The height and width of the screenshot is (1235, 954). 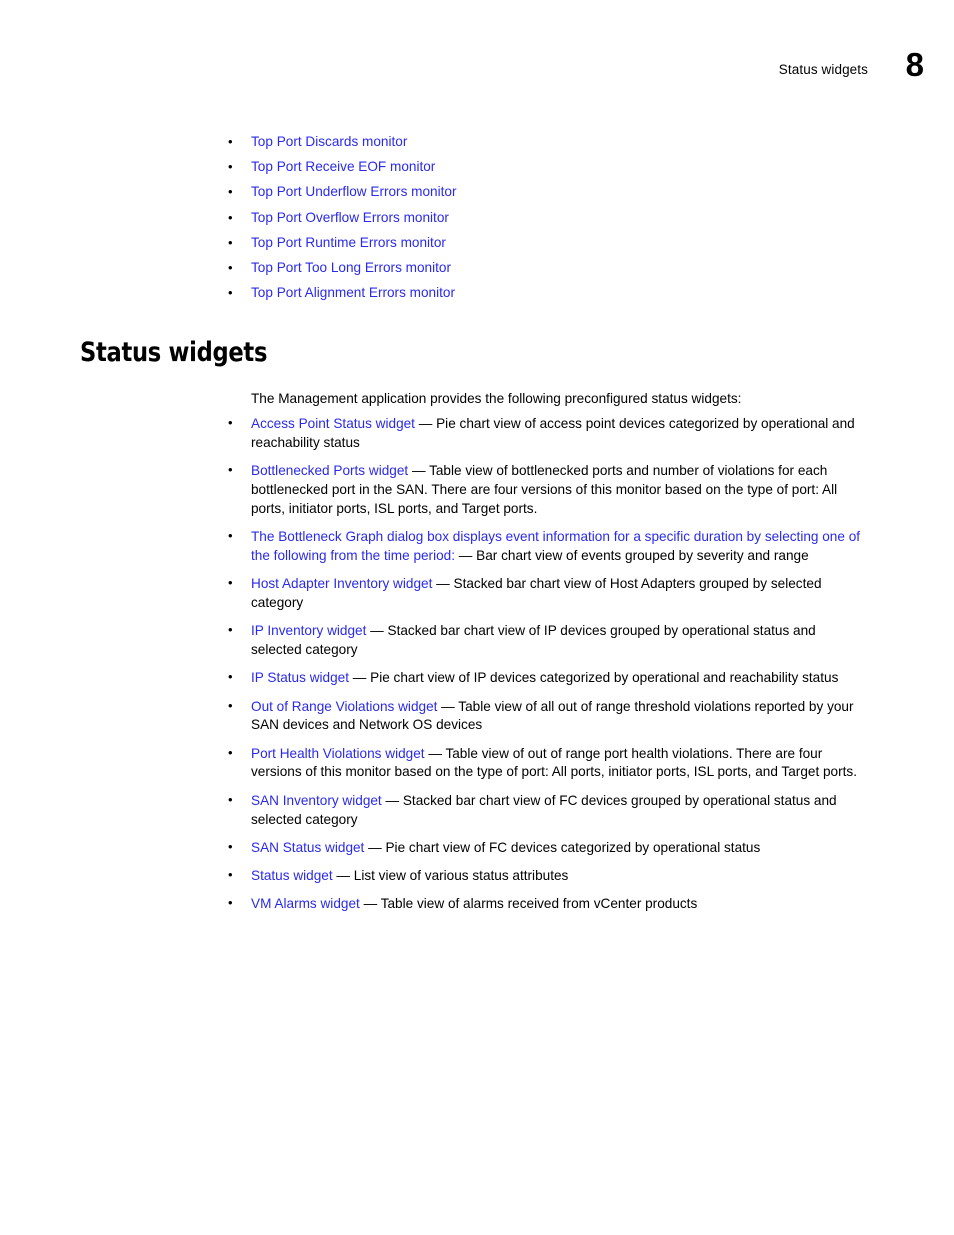 What do you see at coordinates (343, 166) in the screenshot?
I see `cross-reference-link: Top Port Receive EOF monitor` at bounding box center [343, 166].